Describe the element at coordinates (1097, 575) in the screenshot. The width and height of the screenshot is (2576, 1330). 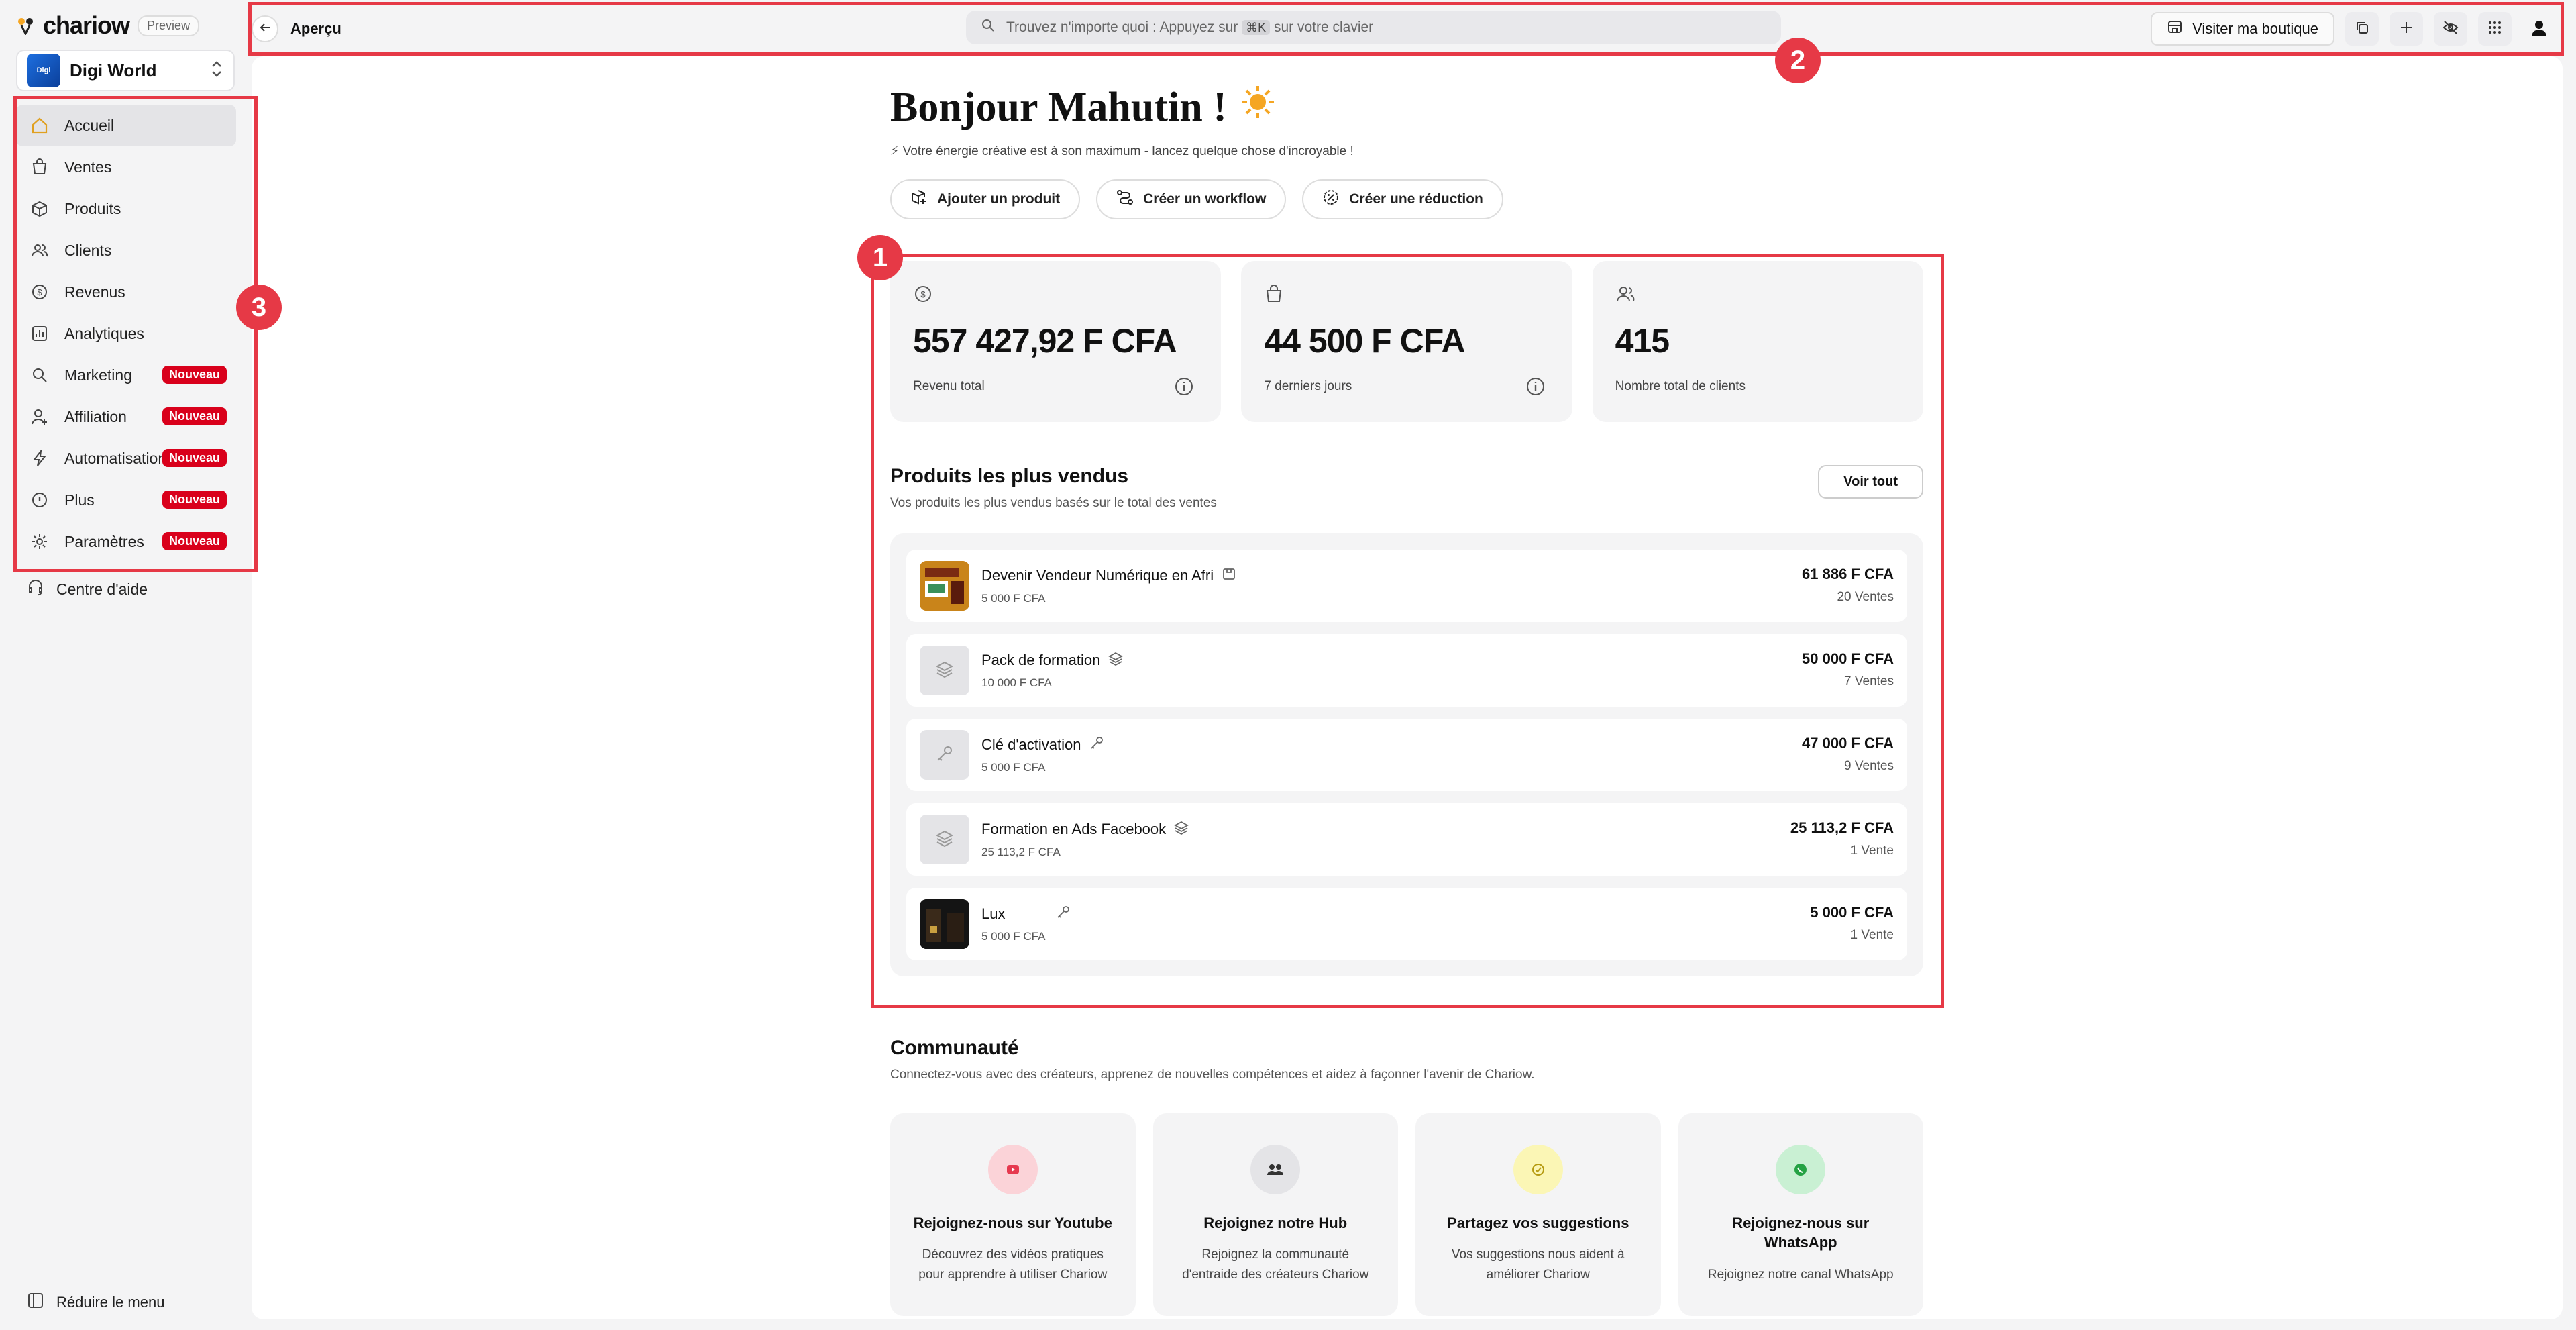
I see `product-name-text: Devenir Vendeur Numérique en Afri` at that location.